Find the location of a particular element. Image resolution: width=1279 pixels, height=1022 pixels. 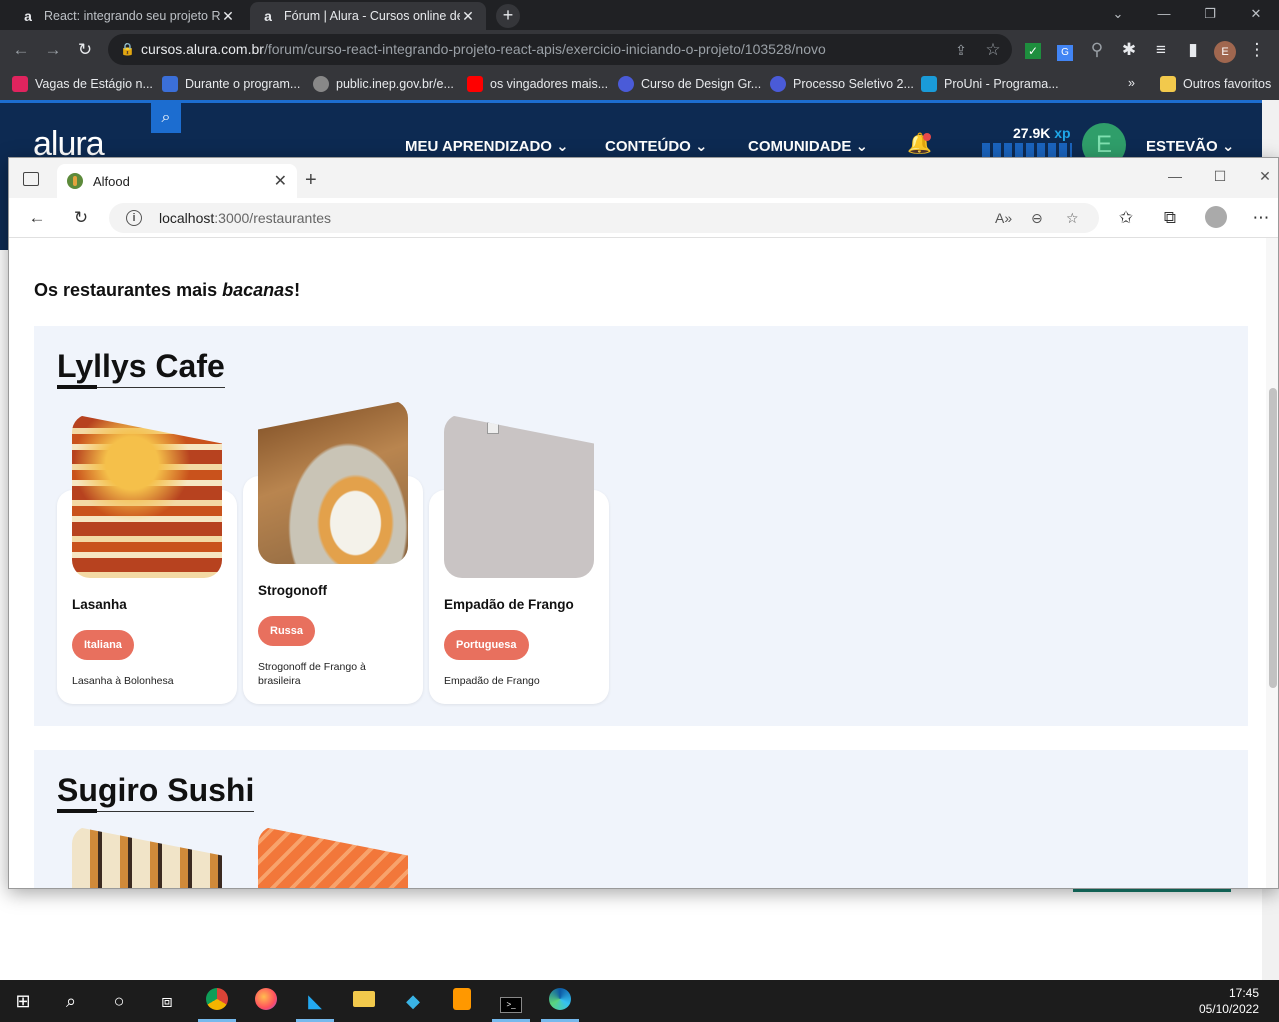

windows-start-icon: ⊞ is located at coordinates (23, 1001).